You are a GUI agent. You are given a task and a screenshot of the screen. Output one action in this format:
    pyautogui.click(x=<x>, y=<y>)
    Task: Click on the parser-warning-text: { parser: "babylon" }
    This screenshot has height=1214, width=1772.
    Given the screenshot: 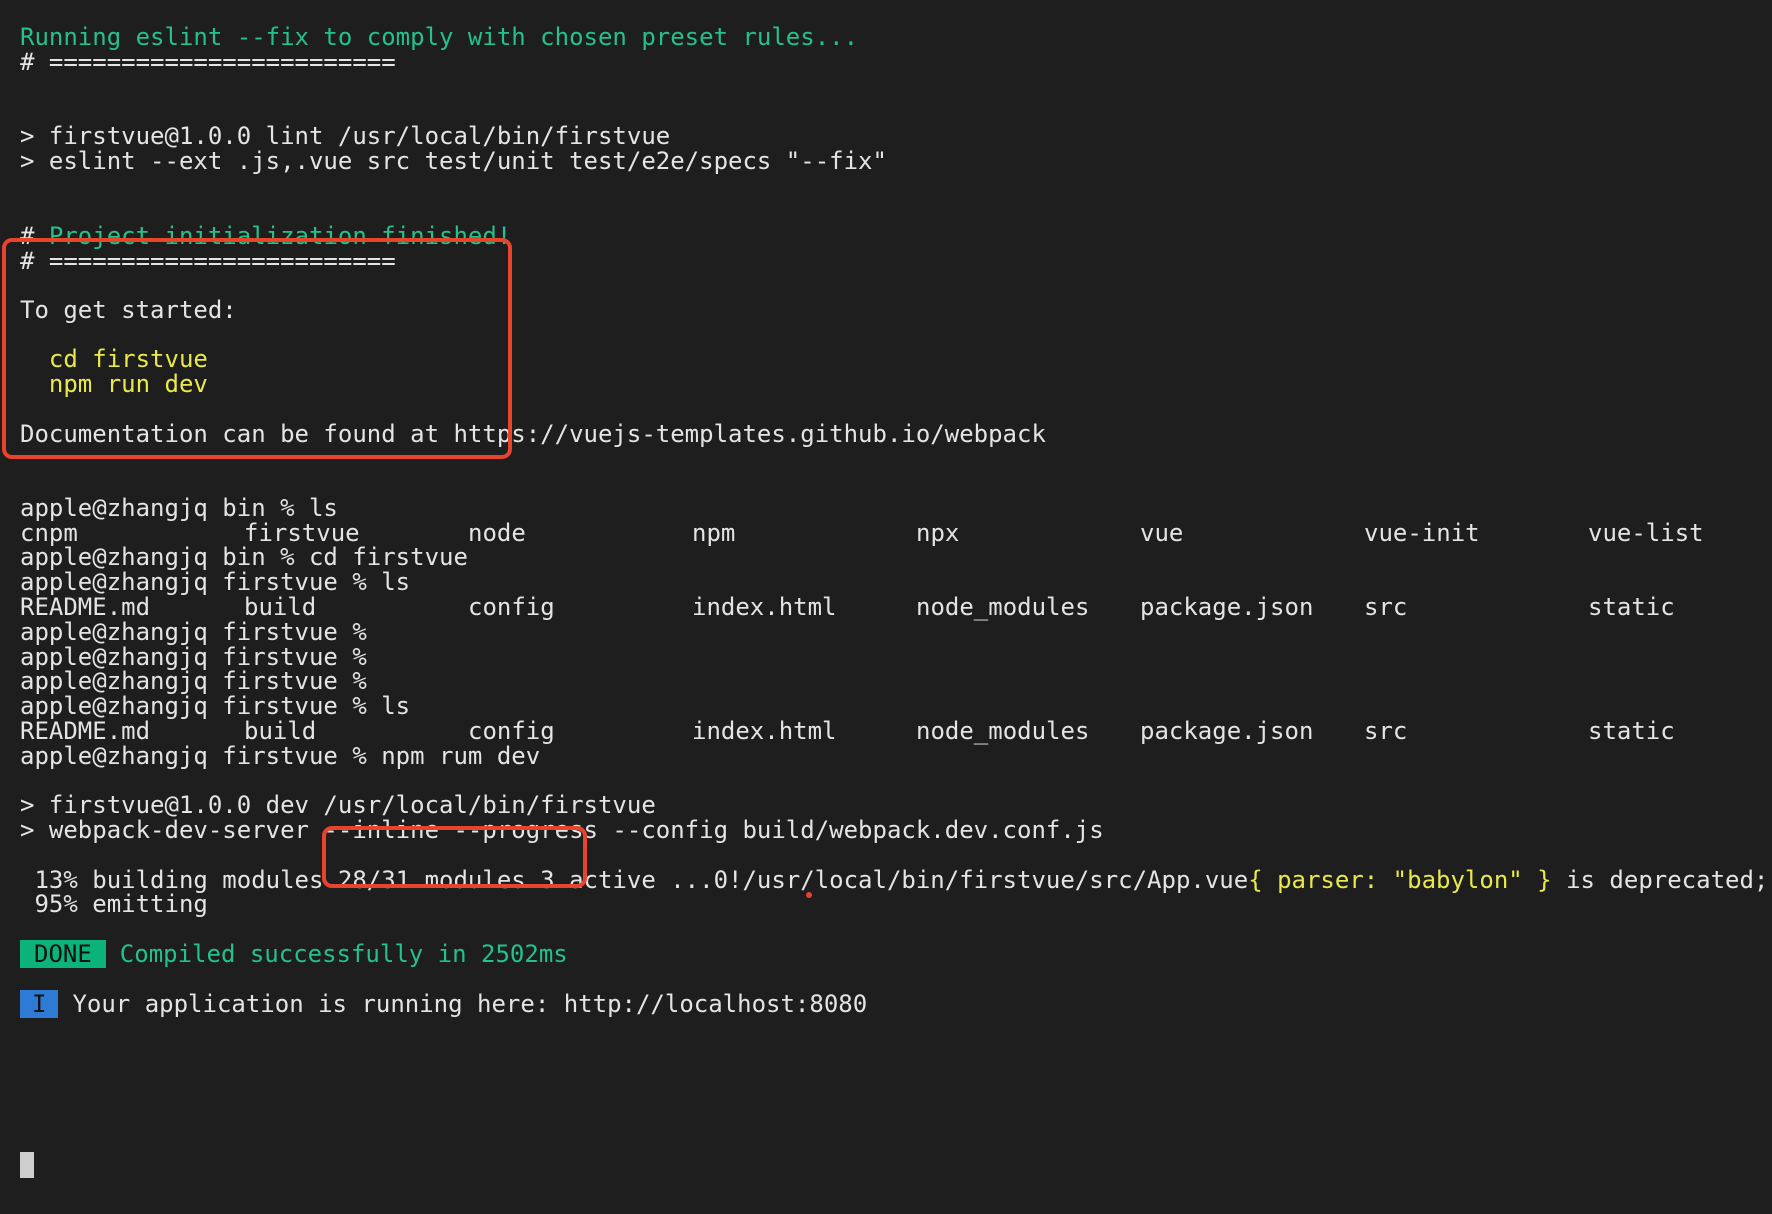 What is the action you would take?
    pyautogui.click(x=1400, y=880)
    